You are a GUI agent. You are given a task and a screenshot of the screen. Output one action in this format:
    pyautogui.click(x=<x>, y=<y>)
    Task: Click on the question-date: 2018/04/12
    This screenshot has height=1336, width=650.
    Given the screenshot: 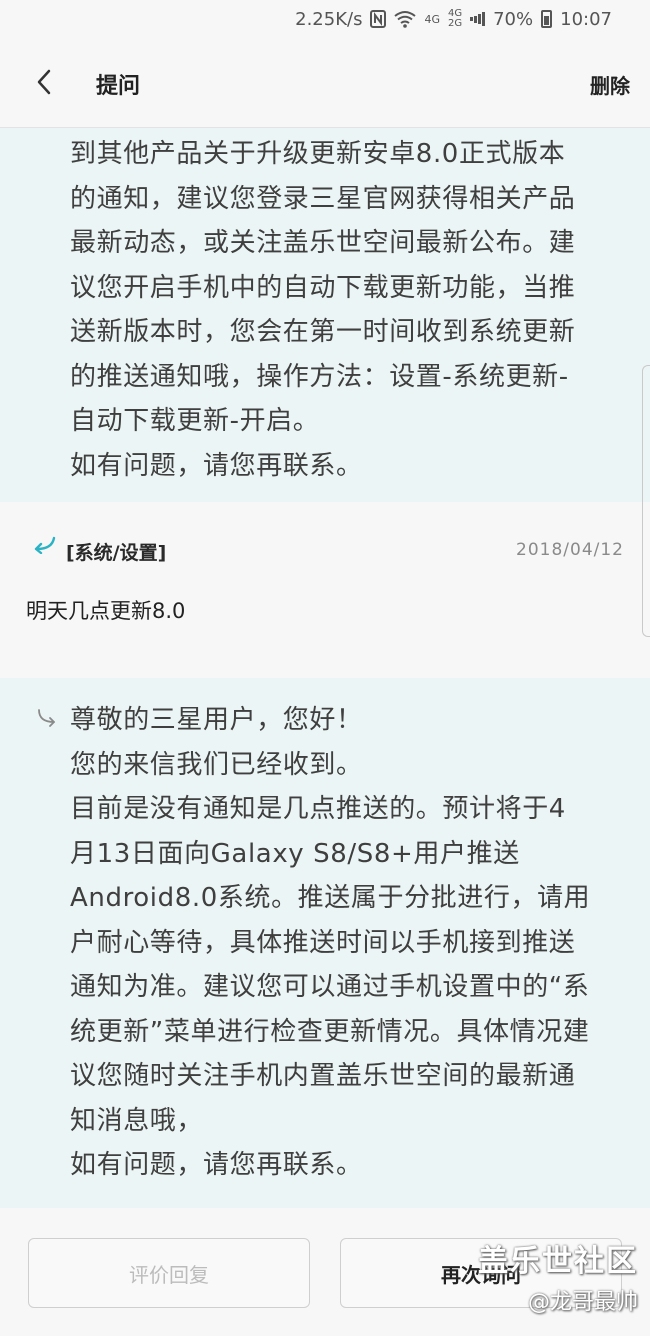 What is the action you would take?
    pyautogui.click(x=570, y=550)
    